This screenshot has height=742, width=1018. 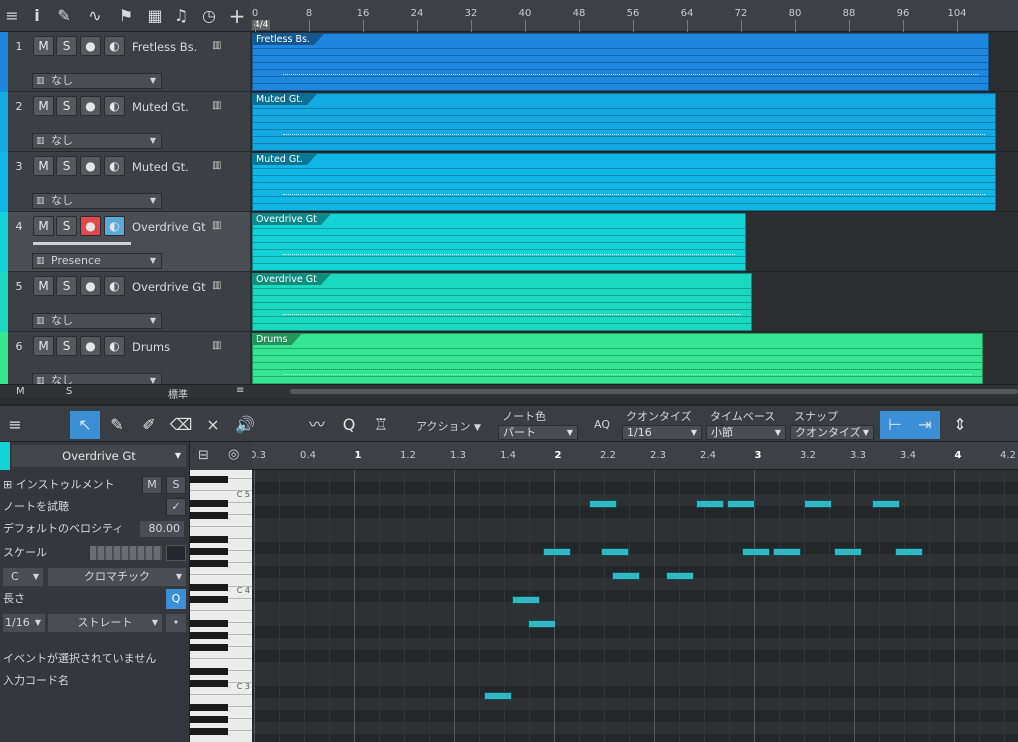 I want to click on clock-icon: ◷, so click(x=209, y=16).